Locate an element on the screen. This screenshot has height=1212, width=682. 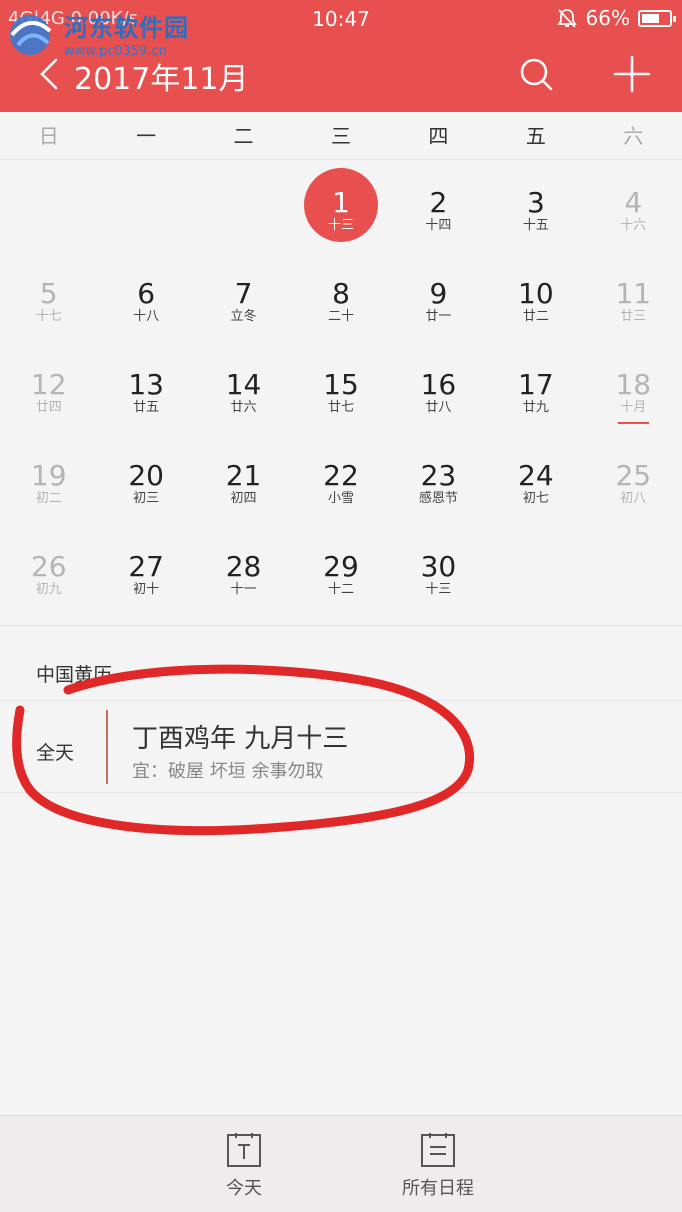
calendar-day-6: 6 十八 is located at coordinates (145, 296).